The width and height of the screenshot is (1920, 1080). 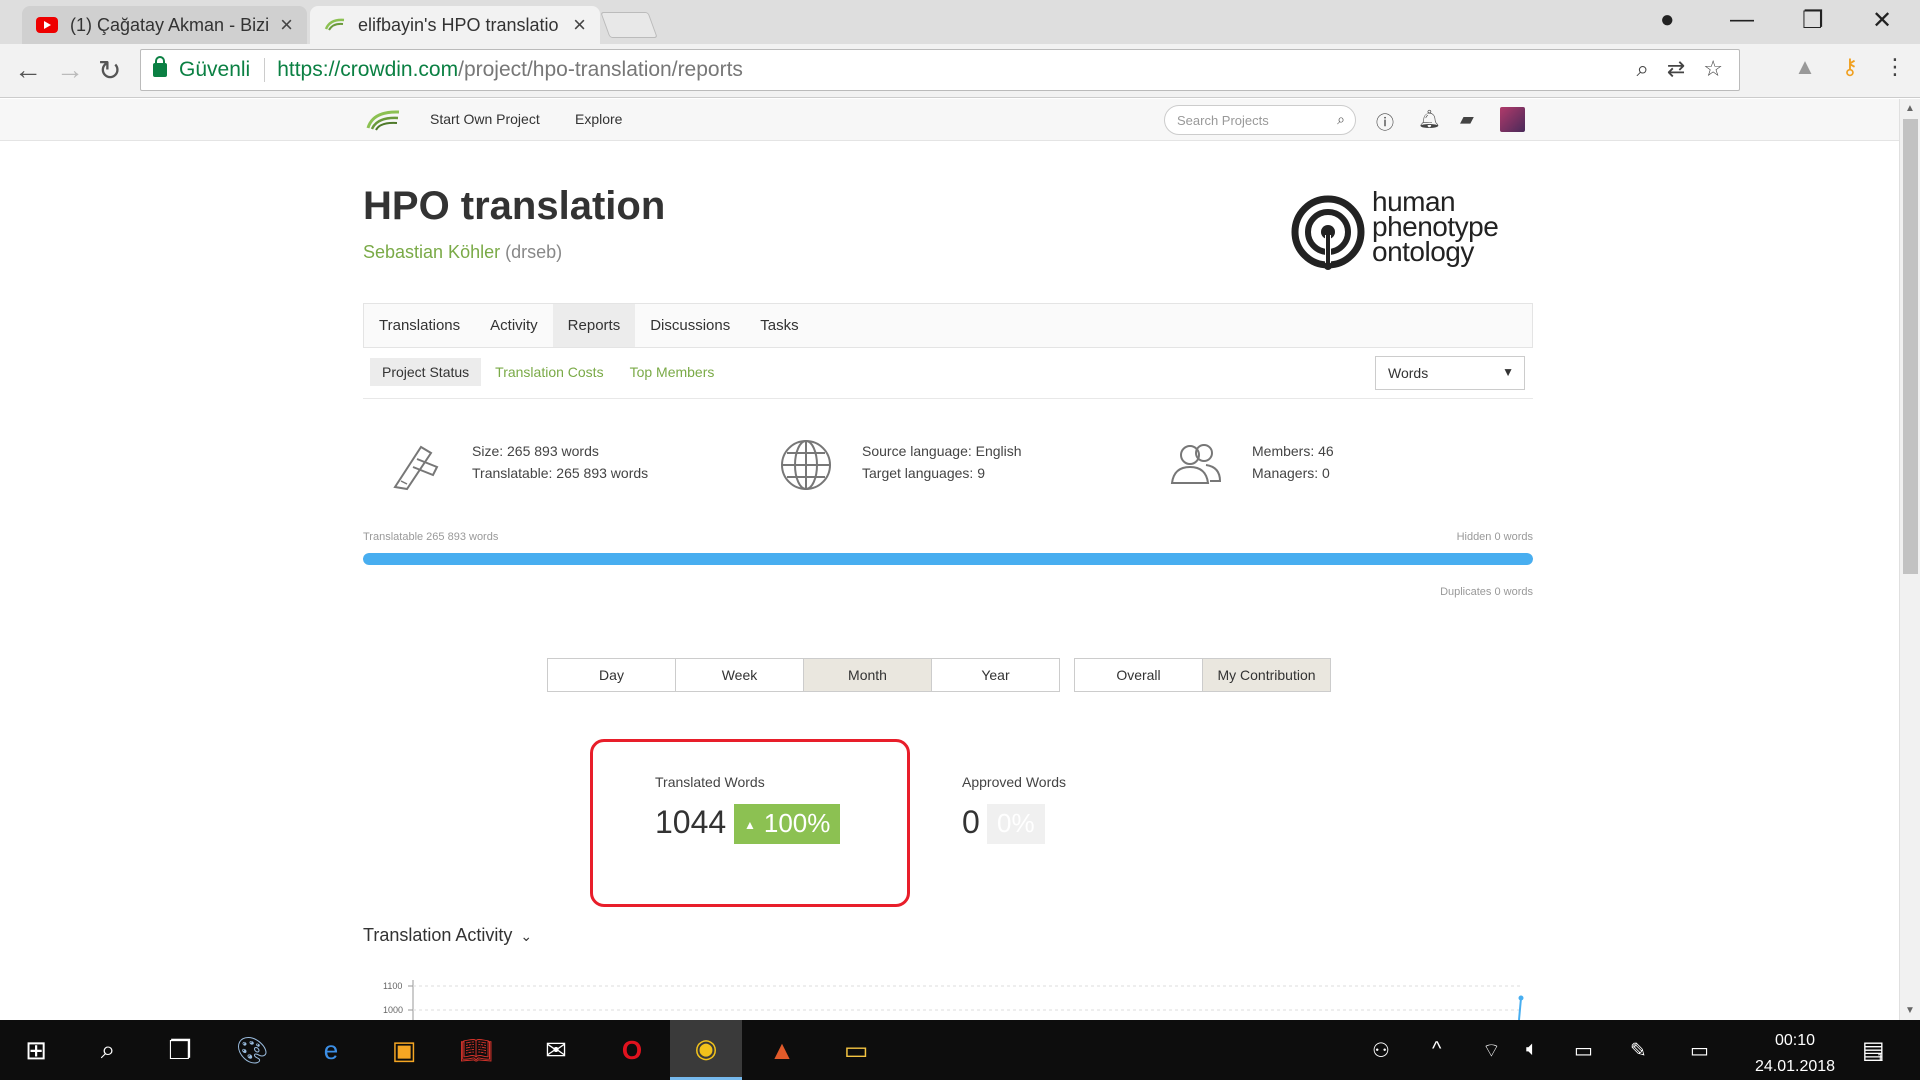 I want to click on volume-icon: 🔈︎, so click(x=1532, y=1049).